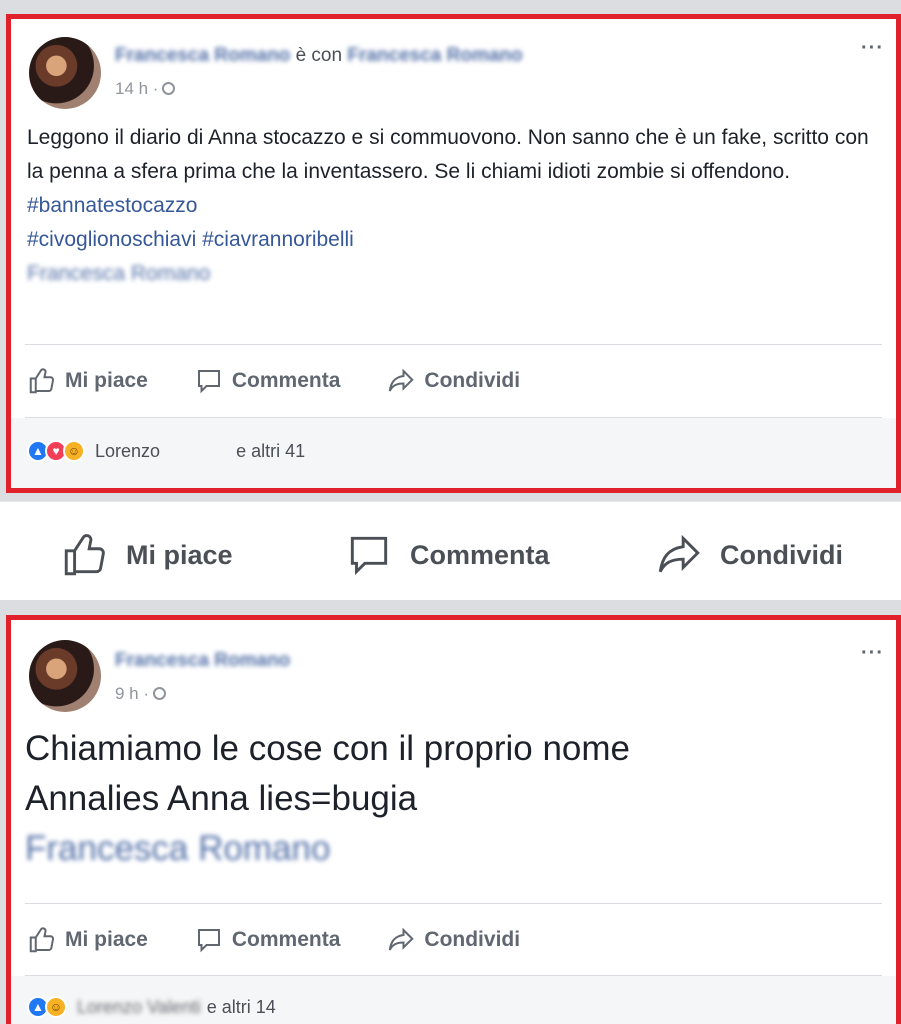 The height and width of the screenshot is (1024, 901). I want to click on time-text: 9 h ·, so click(132, 693).